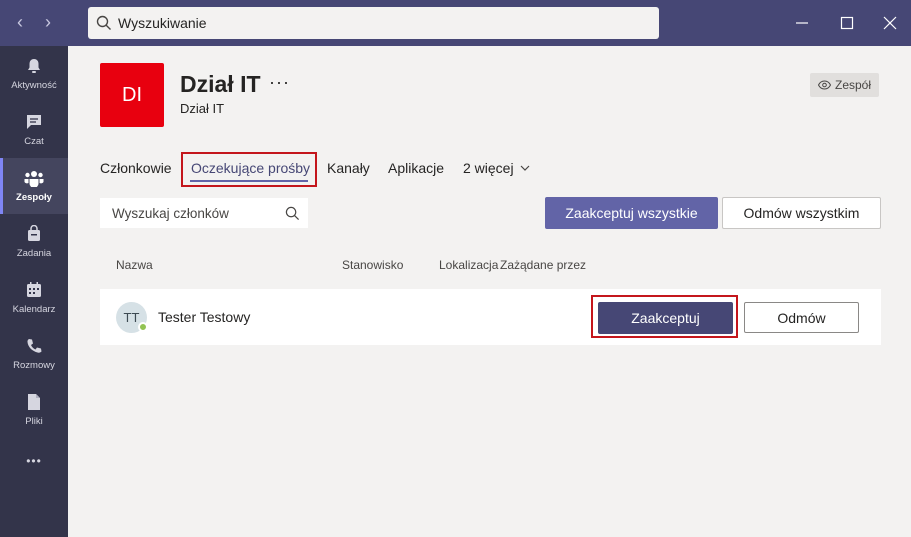 This screenshot has width=911, height=537. I want to click on rail-item-files: Pliki, so click(34, 410).